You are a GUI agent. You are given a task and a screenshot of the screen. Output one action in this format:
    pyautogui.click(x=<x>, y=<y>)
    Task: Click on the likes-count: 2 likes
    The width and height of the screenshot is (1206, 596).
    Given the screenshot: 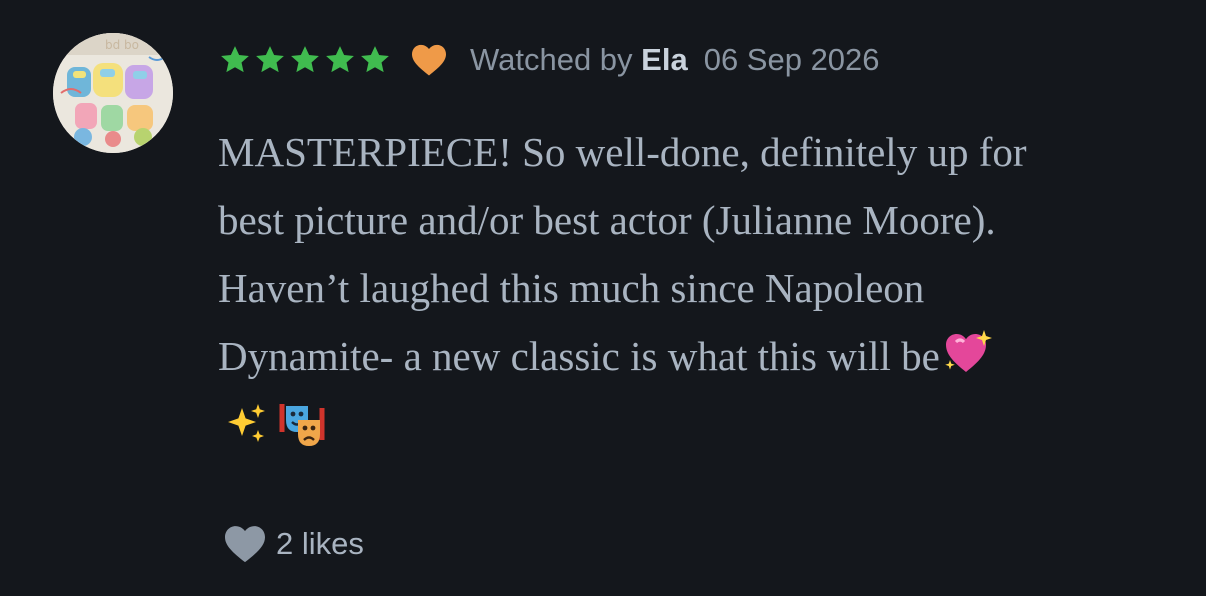 What is the action you would take?
    pyautogui.click(x=320, y=544)
    